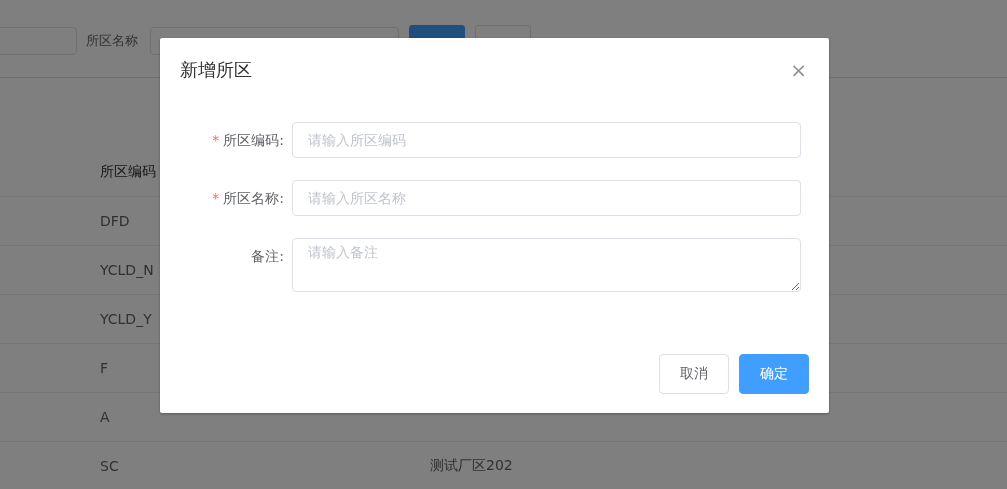  I want to click on field-label: * 所区名称:, so click(248, 198).